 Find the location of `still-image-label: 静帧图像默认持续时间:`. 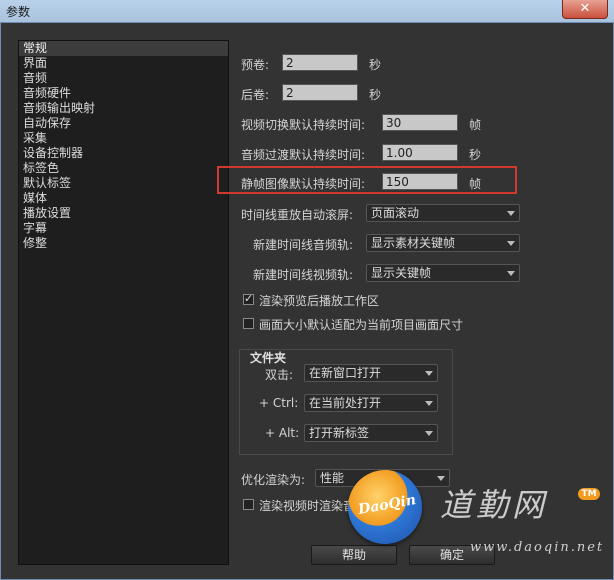

still-image-label: 静帧图像默认持续时间: is located at coordinates (303, 184).